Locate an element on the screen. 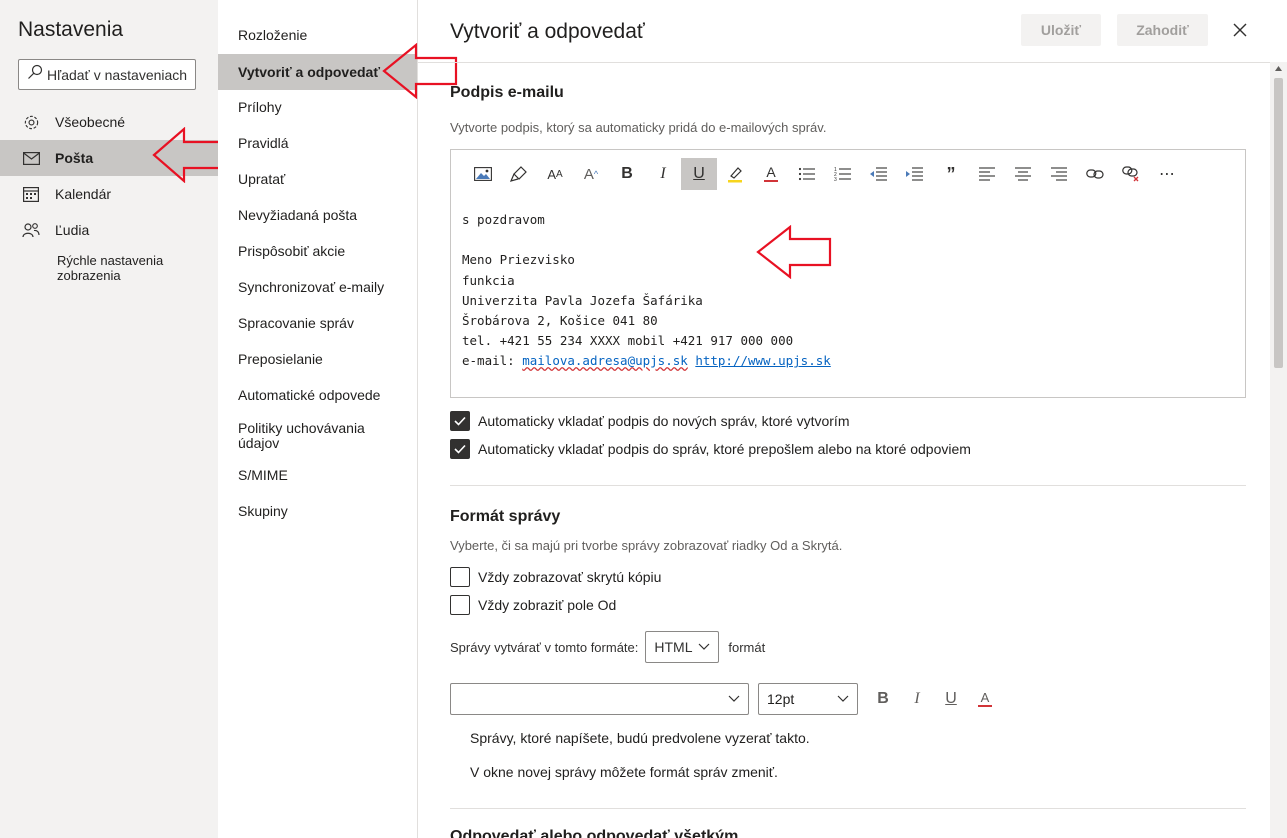 The width and height of the screenshot is (1287, 838). insert-picture-icon is located at coordinates (483, 174).